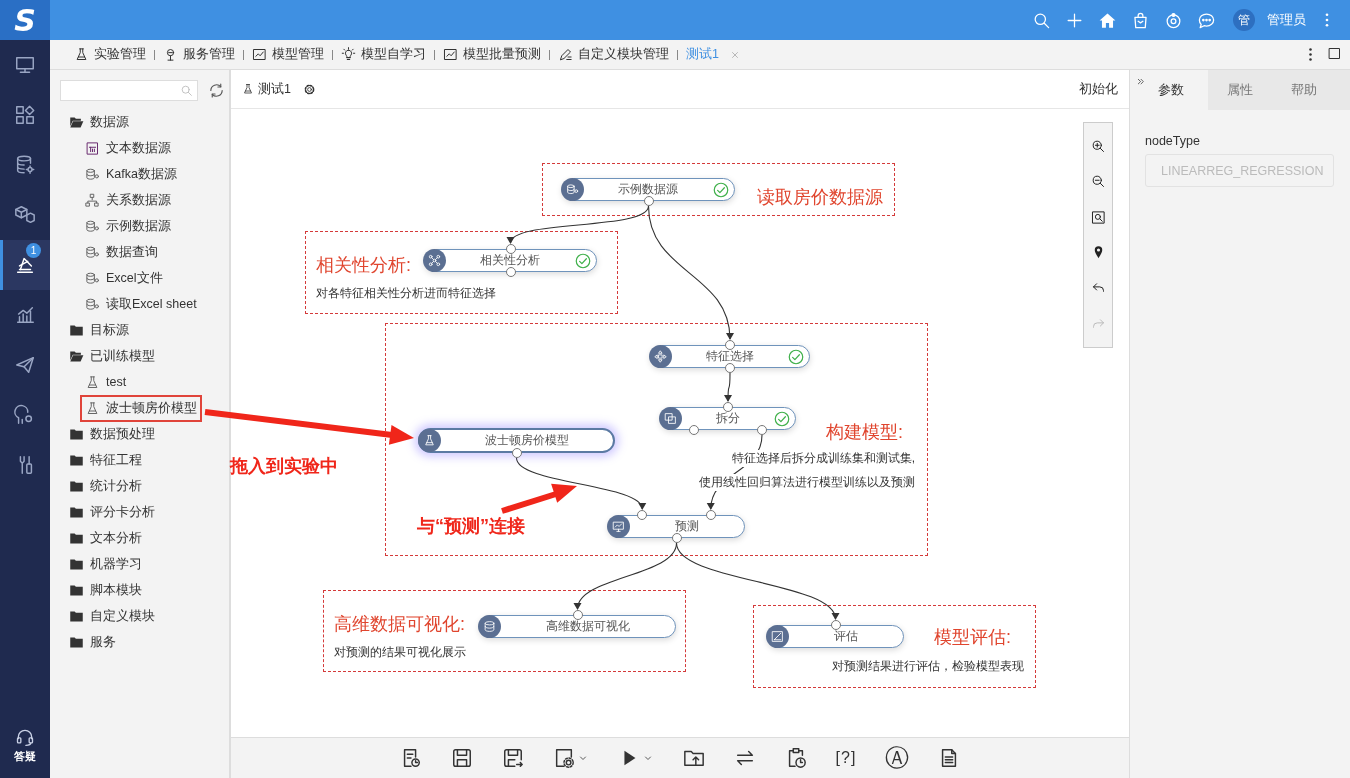 This screenshot has height=778, width=1350. What do you see at coordinates (730, 356) in the screenshot?
I see `flow-node: 特征选择` at bounding box center [730, 356].